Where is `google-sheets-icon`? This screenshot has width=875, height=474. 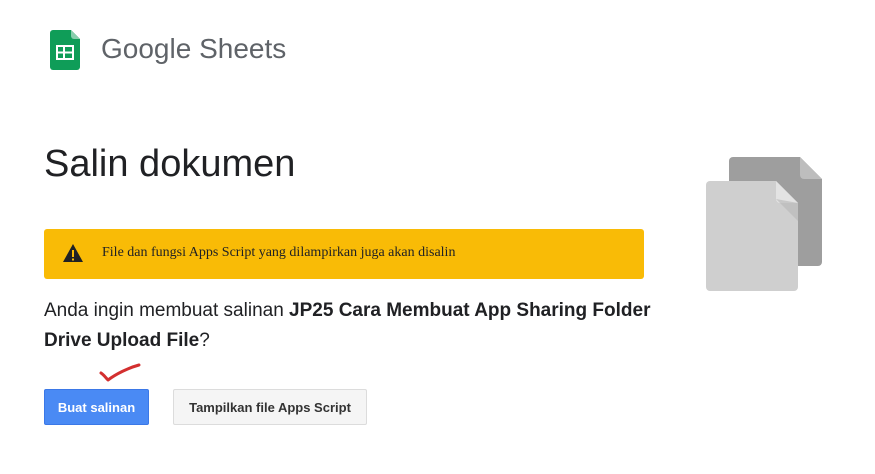 google-sheets-icon is located at coordinates (65, 50).